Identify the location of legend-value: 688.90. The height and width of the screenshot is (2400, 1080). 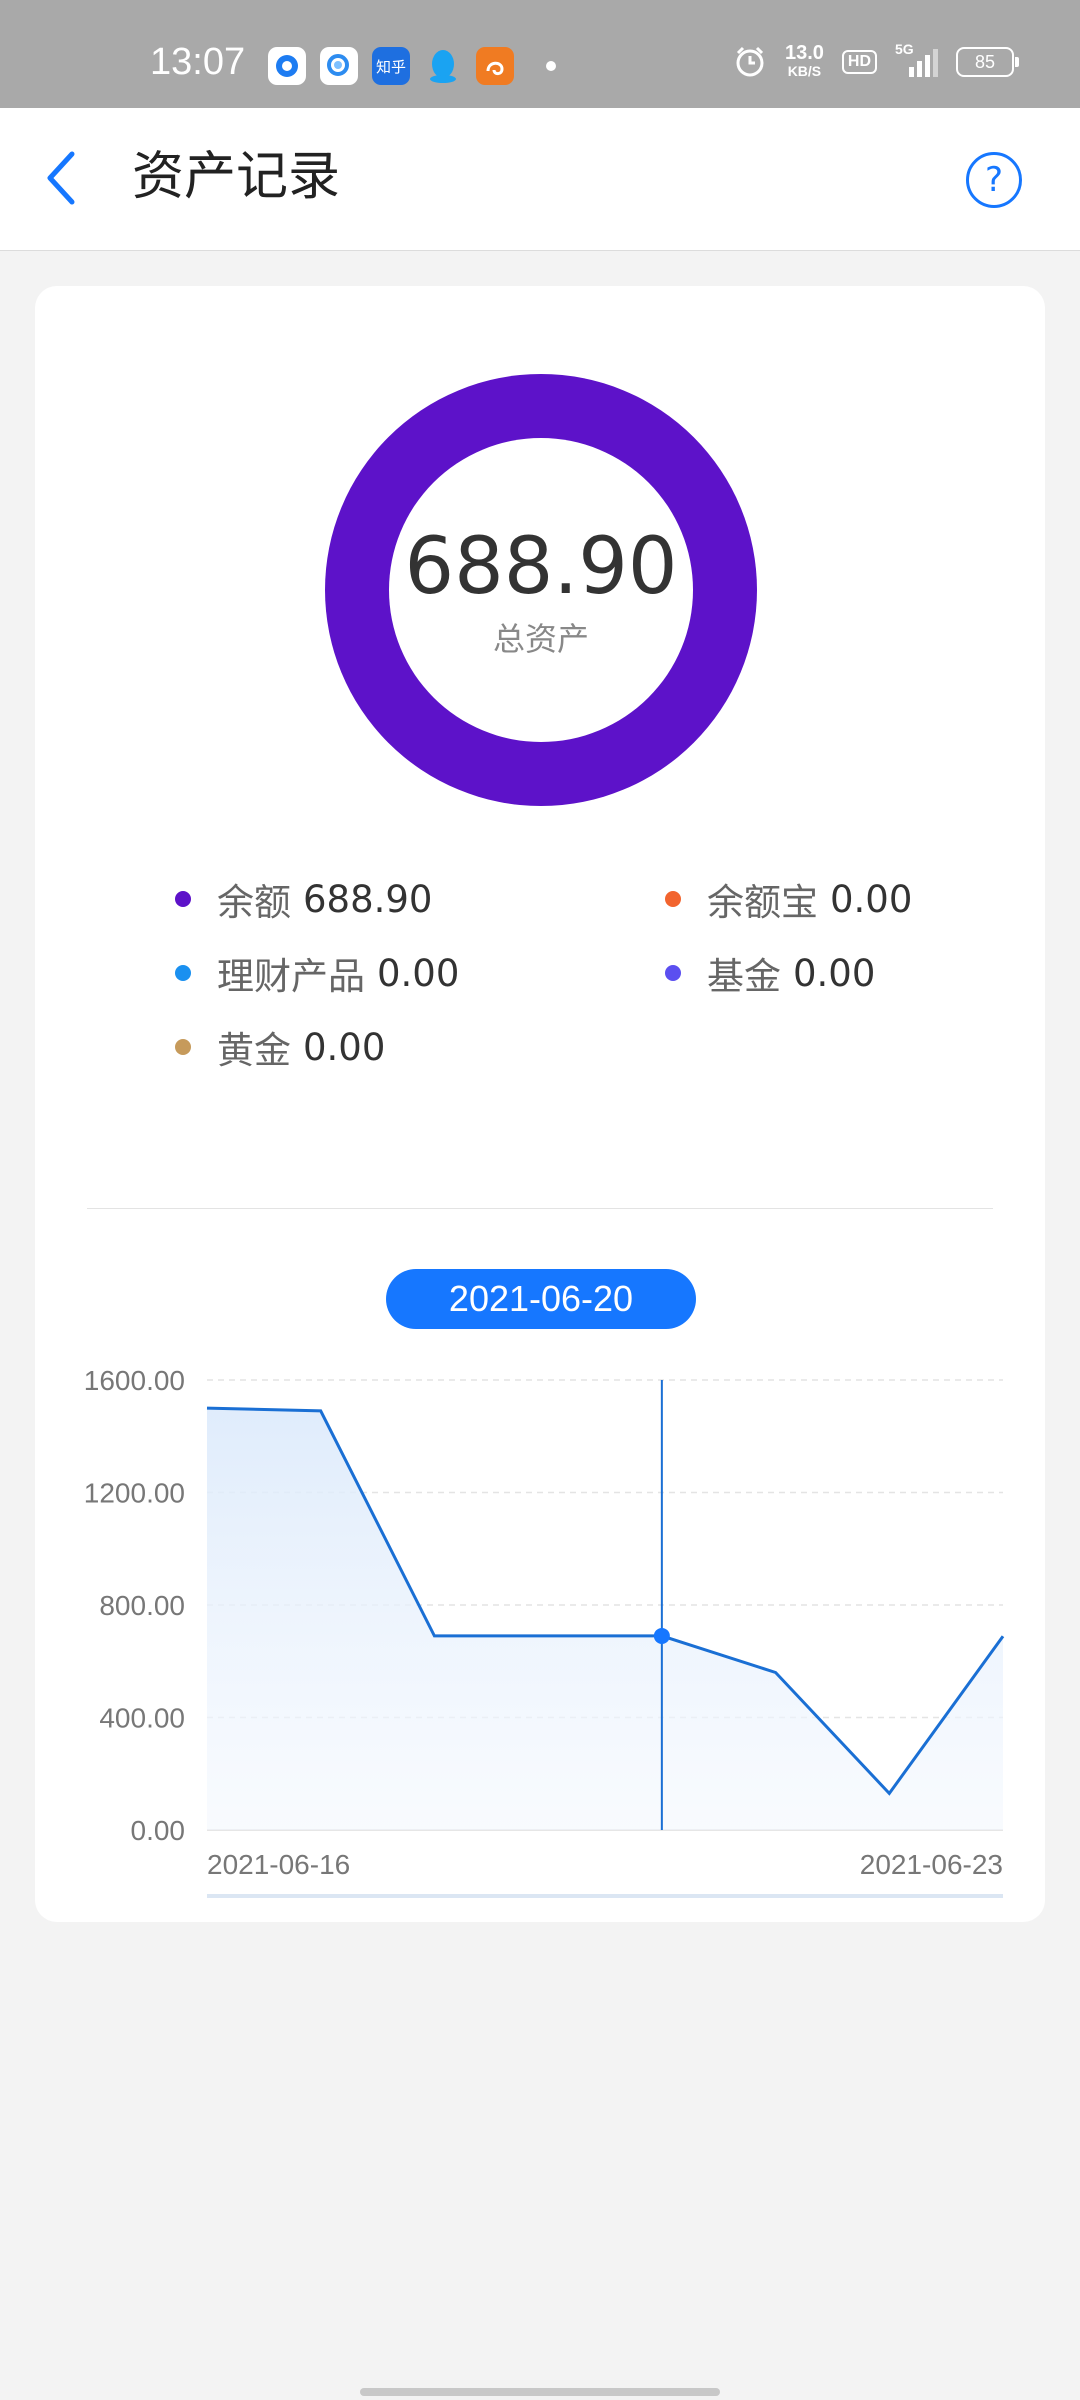
(368, 899).